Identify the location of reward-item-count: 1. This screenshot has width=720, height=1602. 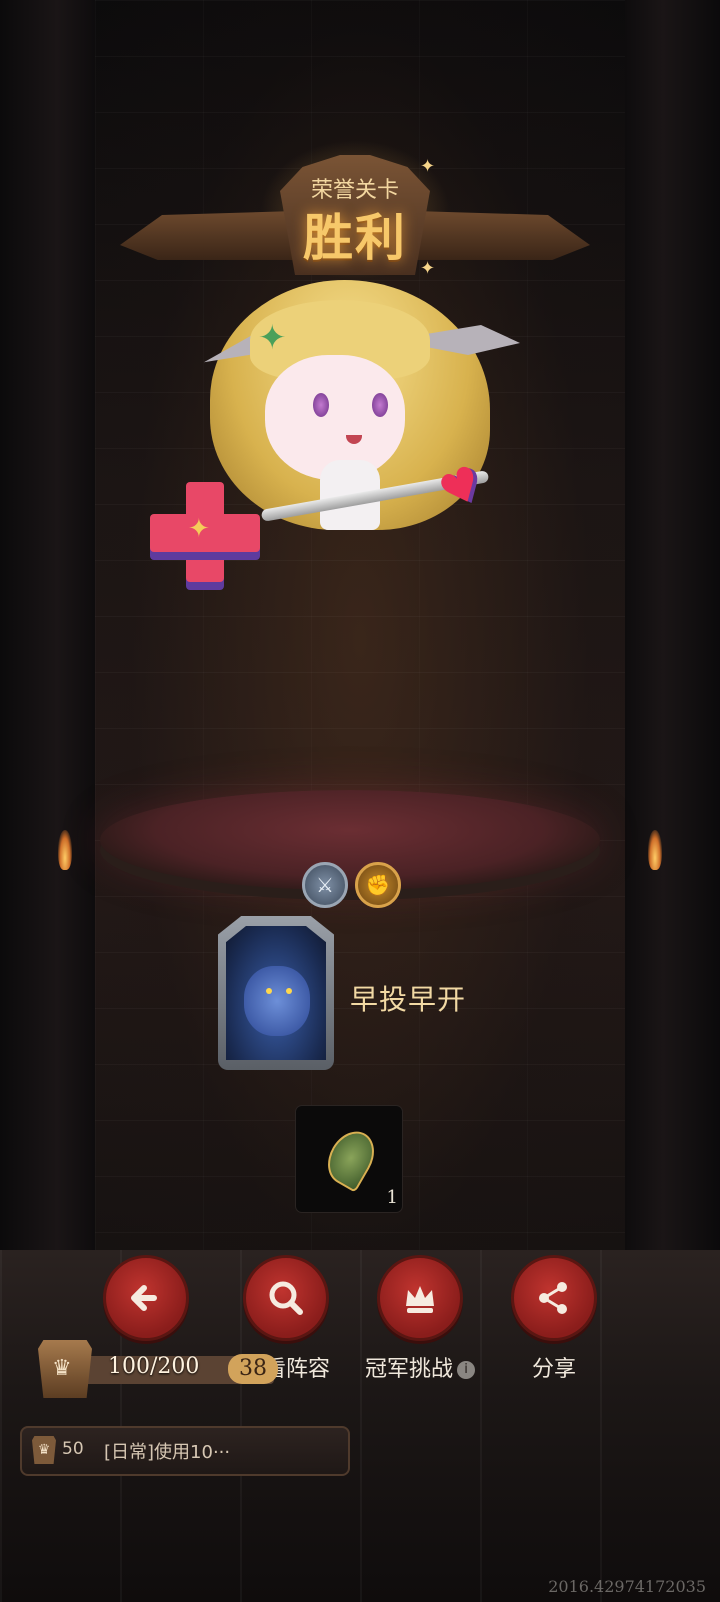
(392, 1197).